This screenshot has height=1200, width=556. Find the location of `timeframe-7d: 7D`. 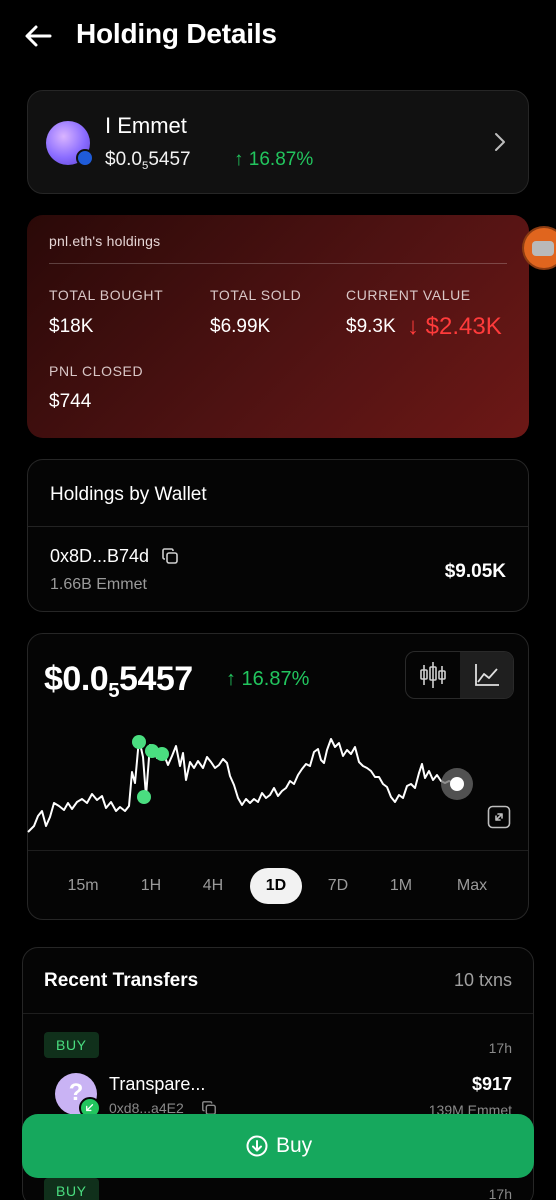

timeframe-7d: 7D is located at coordinates (338, 886).